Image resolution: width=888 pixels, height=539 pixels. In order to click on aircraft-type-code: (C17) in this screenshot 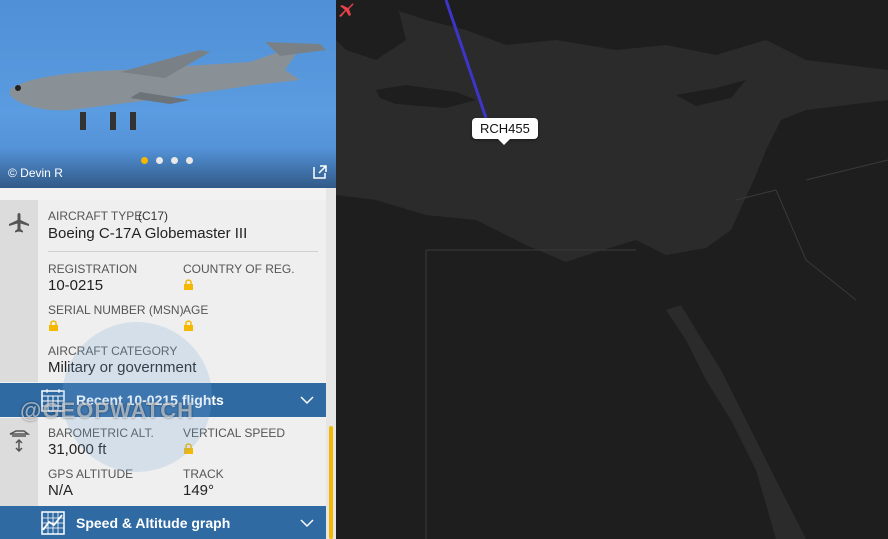, I will do `click(153, 216)`.